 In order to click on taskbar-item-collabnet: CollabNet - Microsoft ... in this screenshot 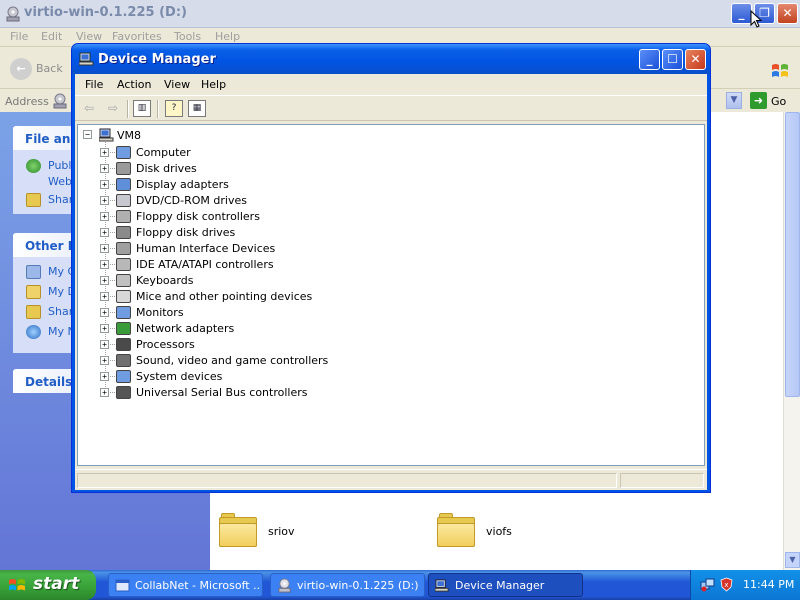, I will do `click(185, 585)`.